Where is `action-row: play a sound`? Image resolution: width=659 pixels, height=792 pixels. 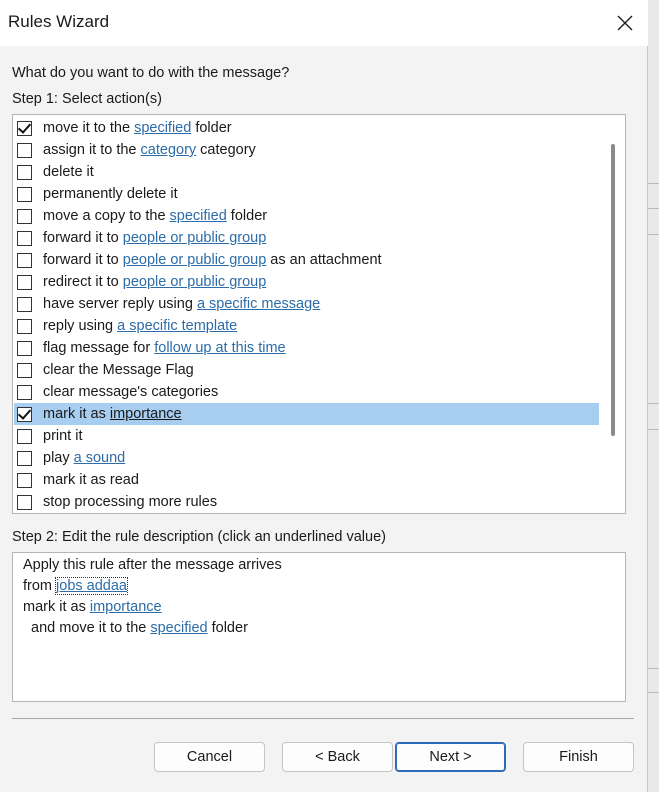 action-row: play a sound is located at coordinates (306, 458).